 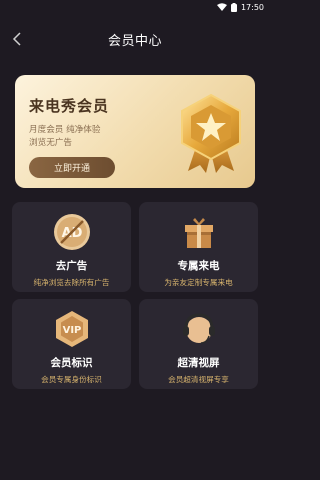 What do you see at coordinates (71, 232) in the screenshot?
I see `no-ads-icon: AD` at bounding box center [71, 232].